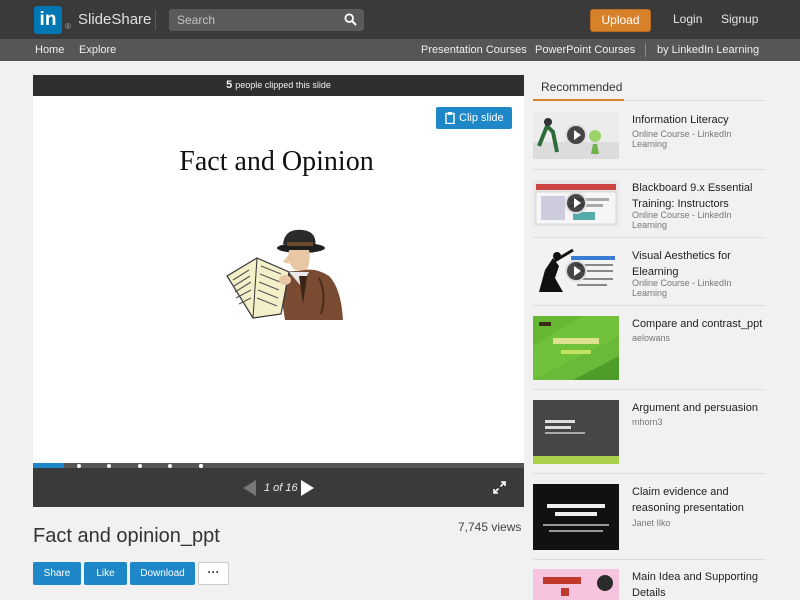 Image resolution: width=800 pixels, height=600 pixels. I want to click on previous-slide-icon, so click(249, 488).